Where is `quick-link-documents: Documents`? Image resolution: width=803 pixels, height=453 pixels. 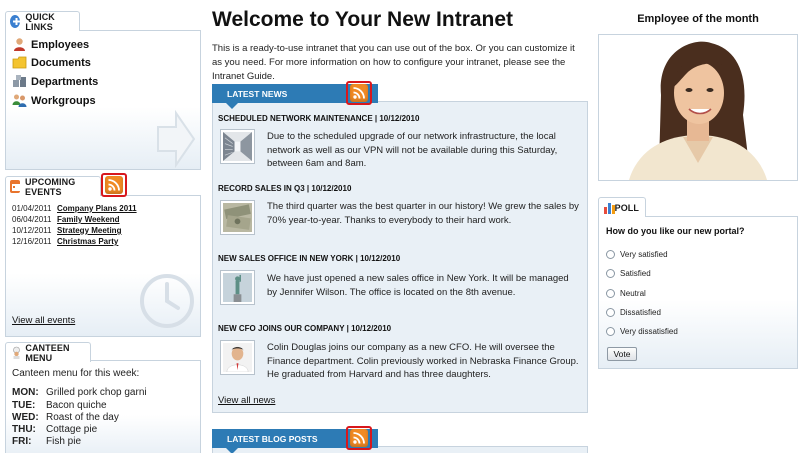
quick-link-documents: Documents is located at coordinates (51, 62).